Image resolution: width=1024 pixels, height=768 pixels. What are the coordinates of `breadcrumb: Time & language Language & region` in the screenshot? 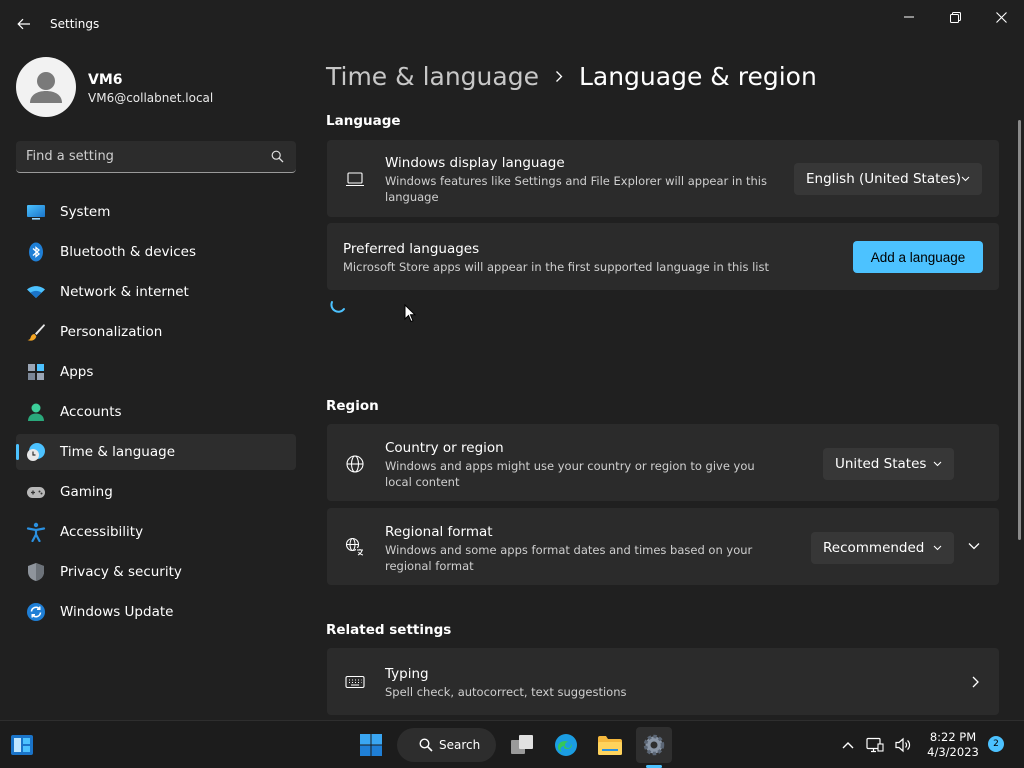 It's located at (571, 76).